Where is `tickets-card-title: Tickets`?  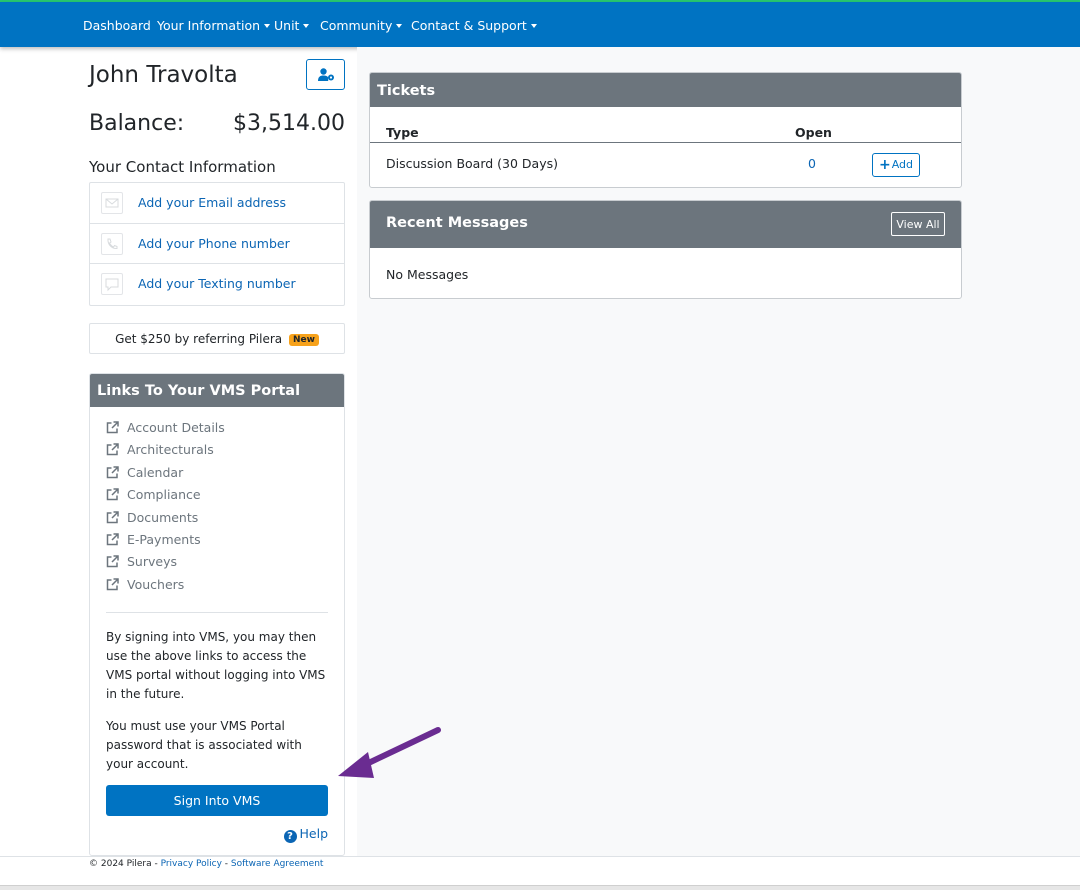 tickets-card-title: Tickets is located at coordinates (665, 90).